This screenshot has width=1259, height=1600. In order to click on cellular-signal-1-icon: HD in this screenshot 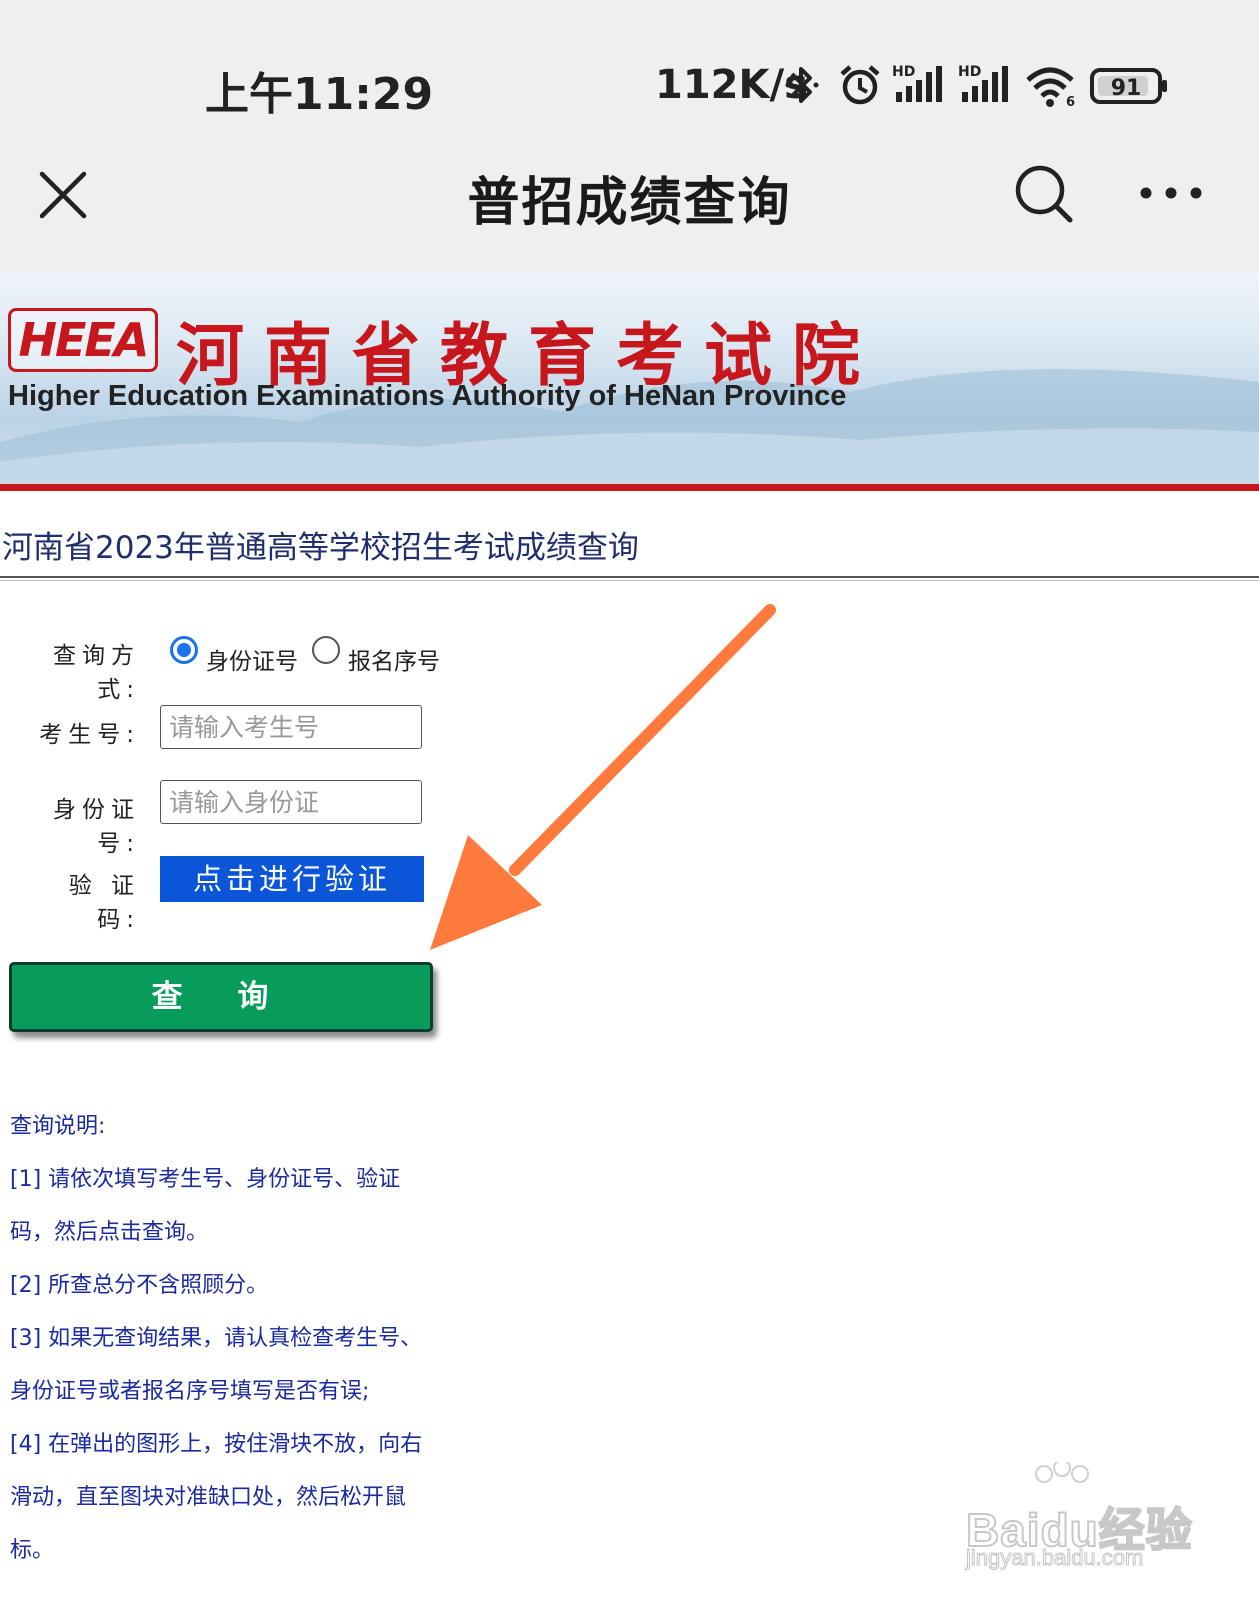, I will do `click(917, 83)`.